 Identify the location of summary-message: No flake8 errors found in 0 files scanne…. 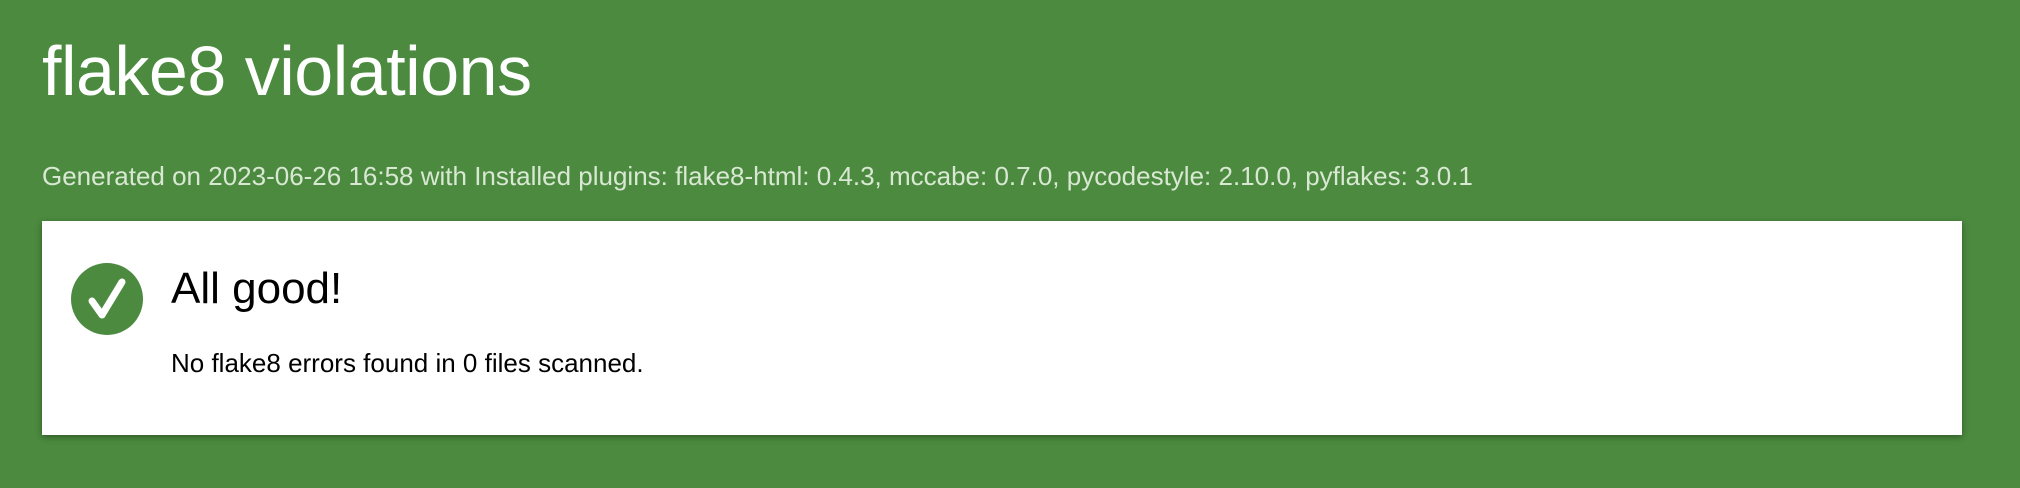
(407, 363).